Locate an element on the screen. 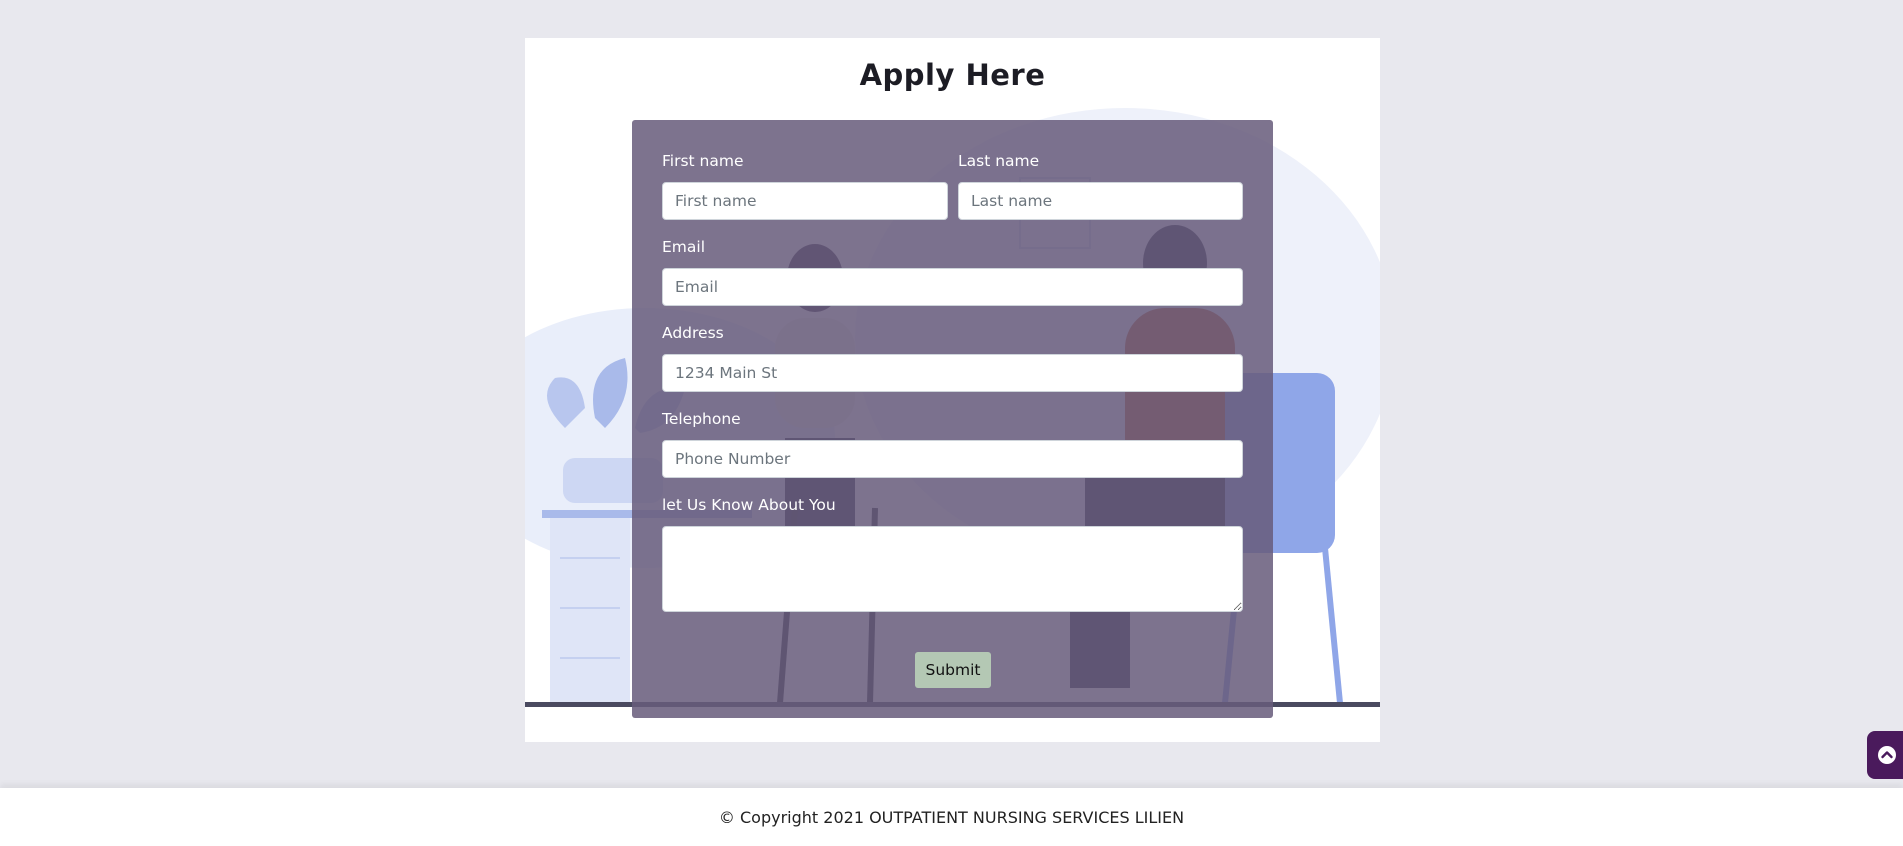 Image resolution: width=1903 pixels, height=846 pixels. email-input is located at coordinates (952, 287).